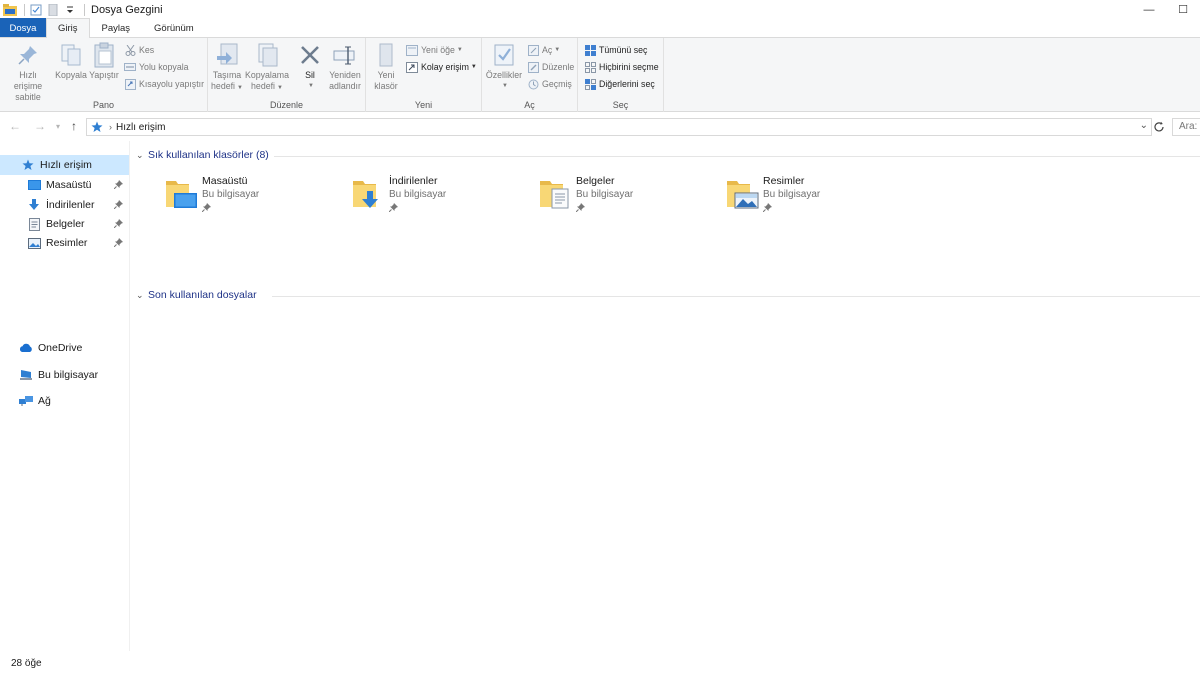 This screenshot has width=1200, height=675. What do you see at coordinates (26, 375) in the screenshot?
I see `computer-icon` at bounding box center [26, 375].